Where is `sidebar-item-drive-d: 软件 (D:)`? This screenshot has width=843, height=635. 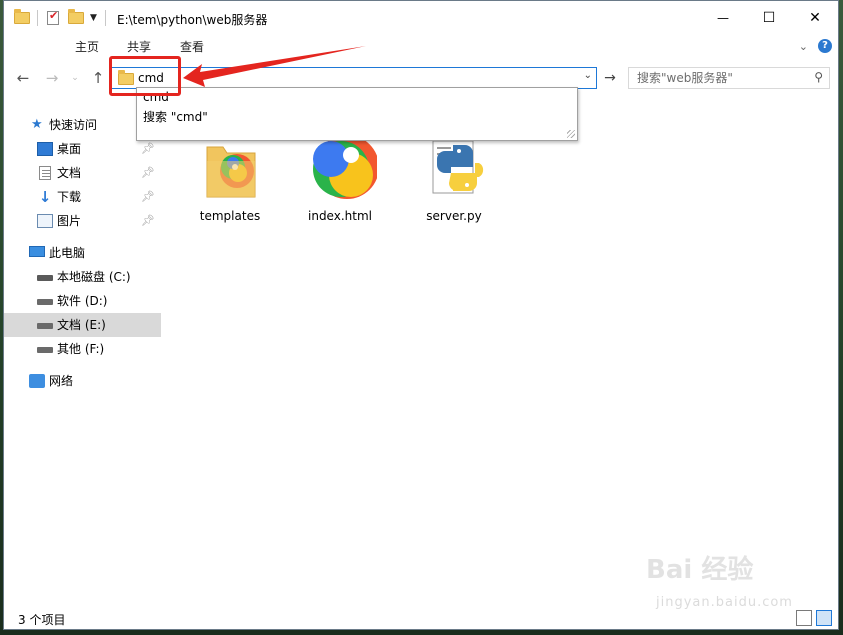
sidebar-item-drive-d: 软件 (D:) is located at coordinates (82, 301).